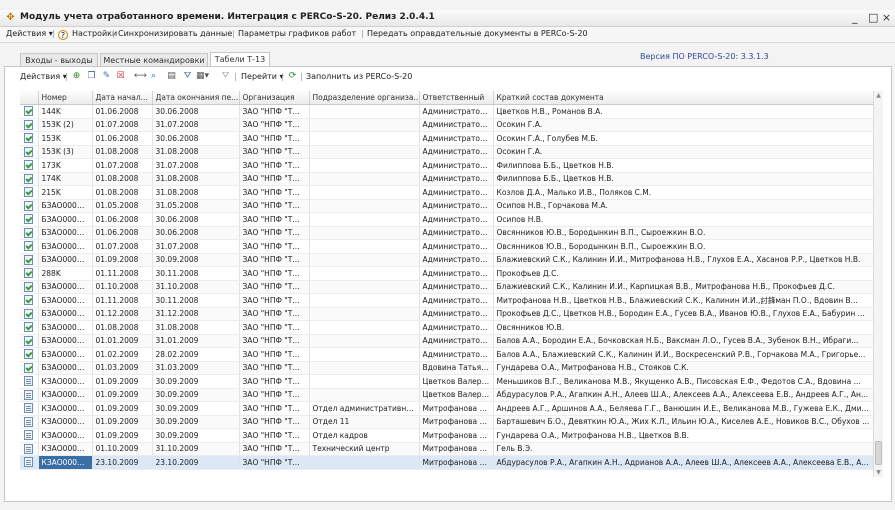  What do you see at coordinates (122, 368) in the screenshot?
I see `cell-start-date: 01.03.2009` at bounding box center [122, 368].